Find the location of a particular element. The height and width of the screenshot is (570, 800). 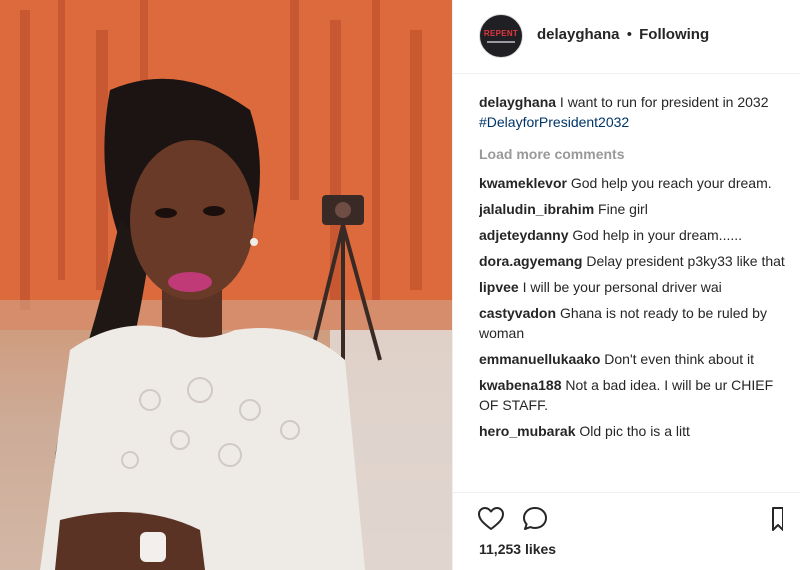

comment-username: jalaludin_ibrahim is located at coordinates (536, 209).